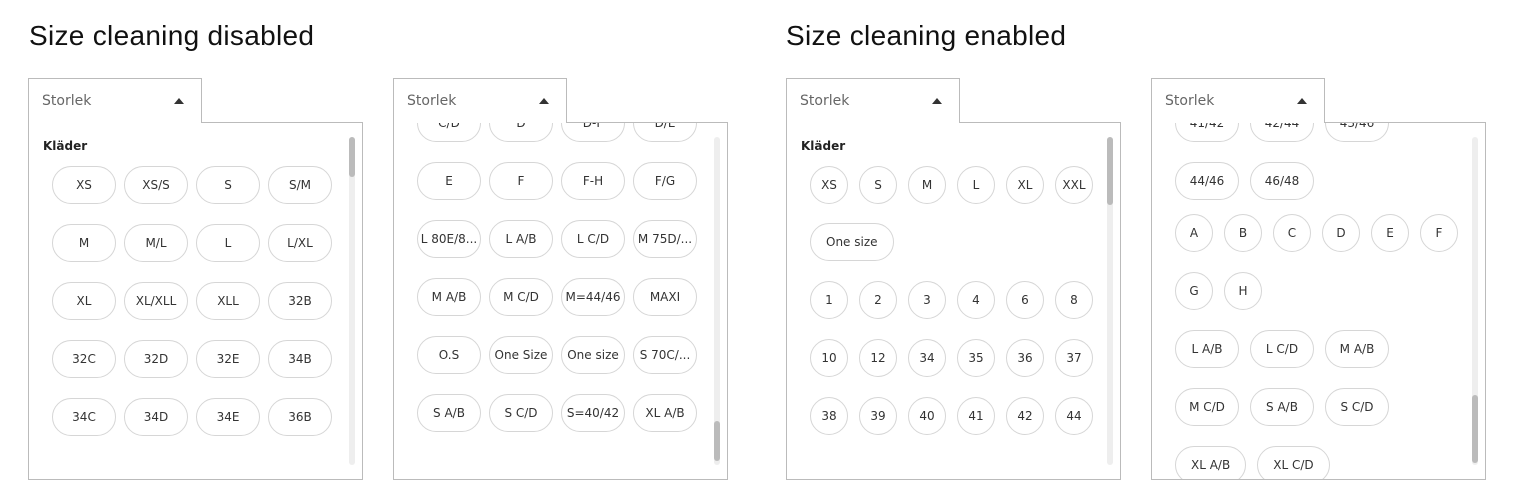 This screenshot has height=500, width=1514. I want to click on size-chip: XS/S, so click(156, 185).